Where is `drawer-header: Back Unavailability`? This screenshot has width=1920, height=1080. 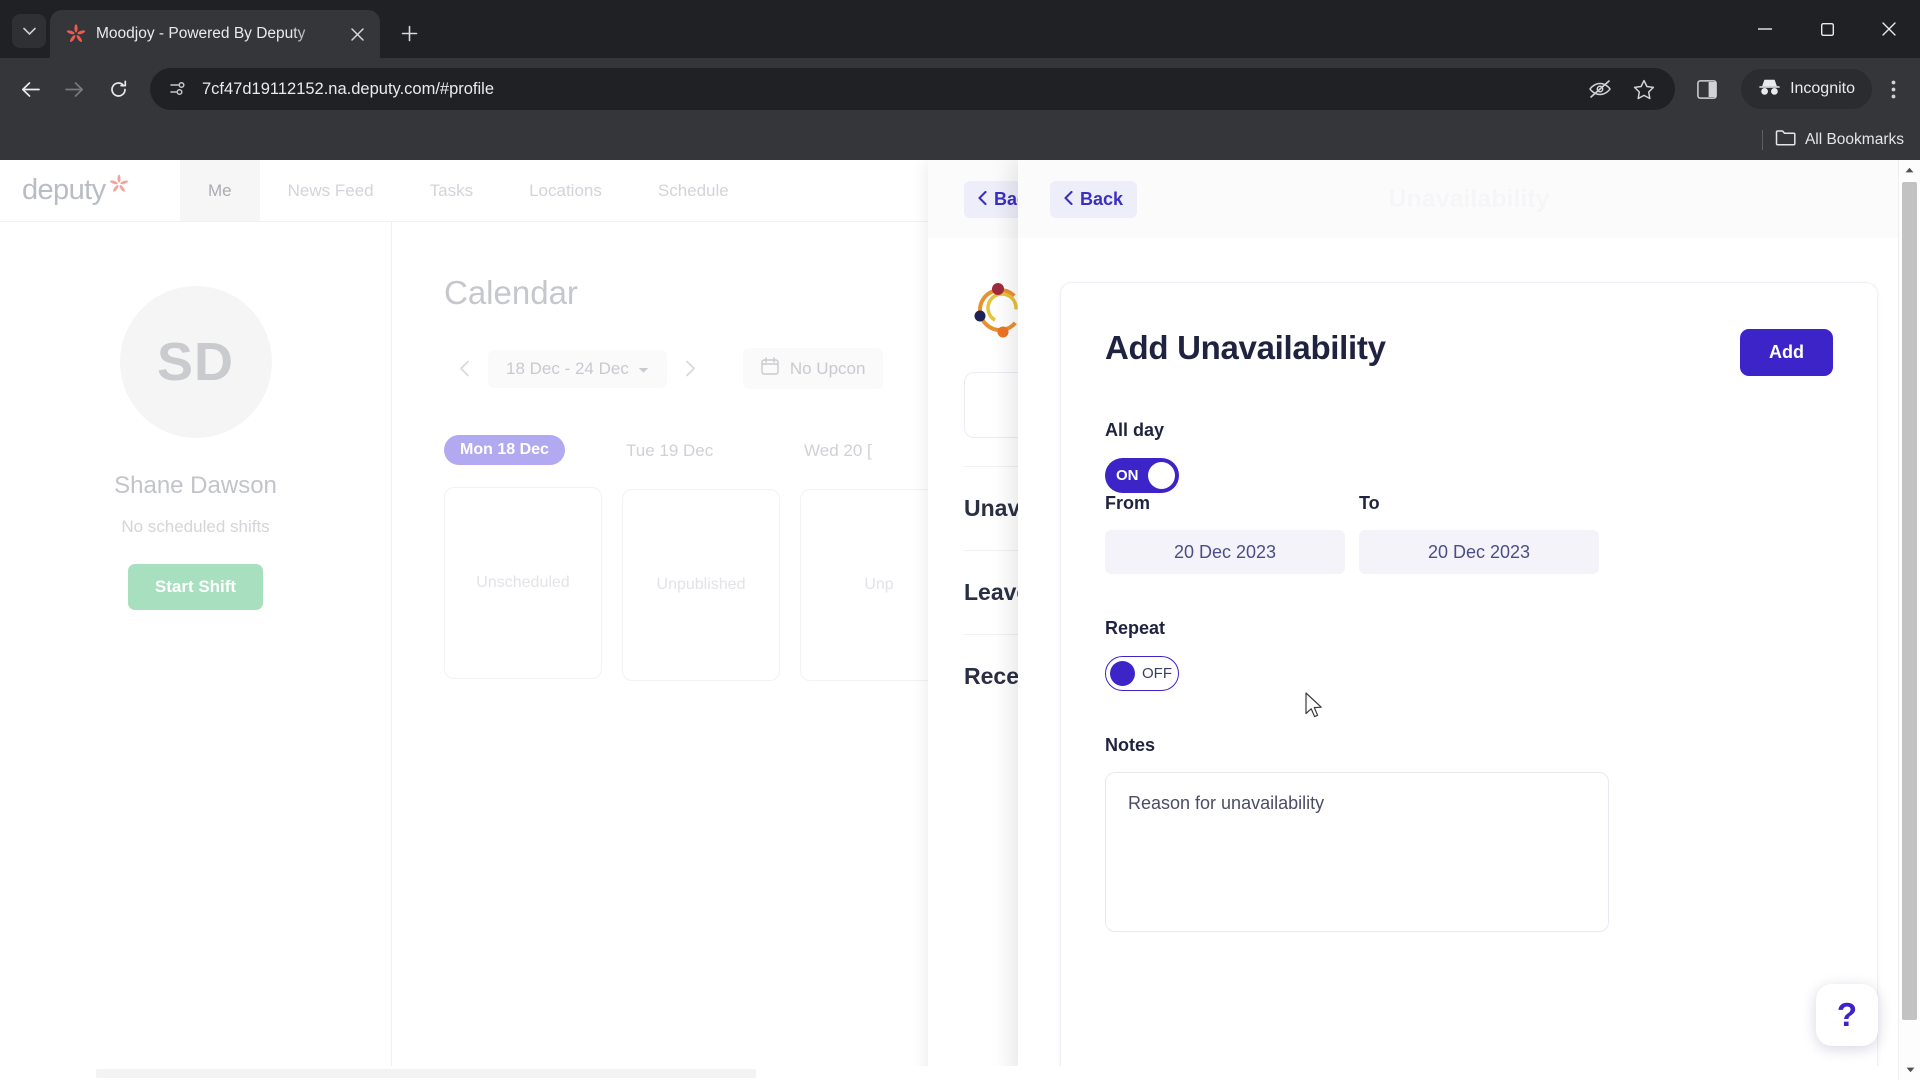
drawer-header: Back Unavailability is located at coordinates (1469, 199).